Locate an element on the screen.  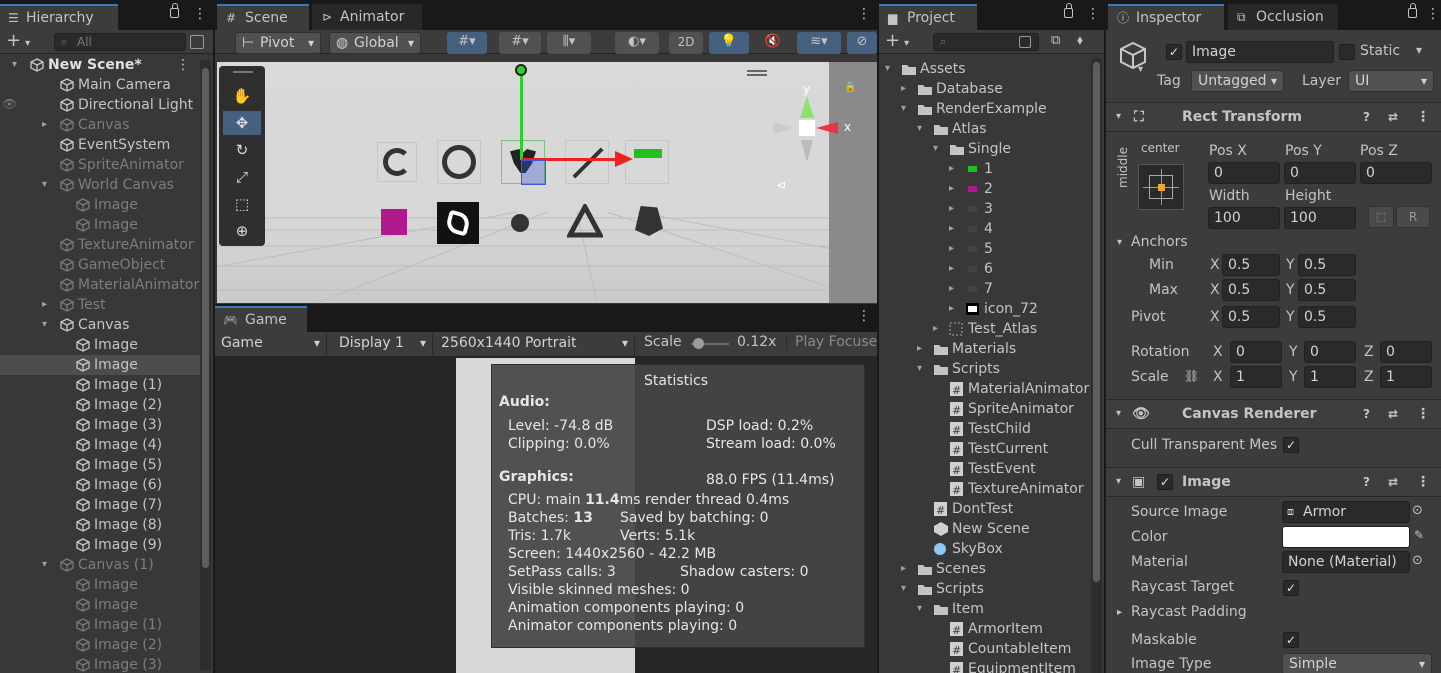
resolution-dropdown: 2560x1440 Portrait is located at coordinates (535, 344).